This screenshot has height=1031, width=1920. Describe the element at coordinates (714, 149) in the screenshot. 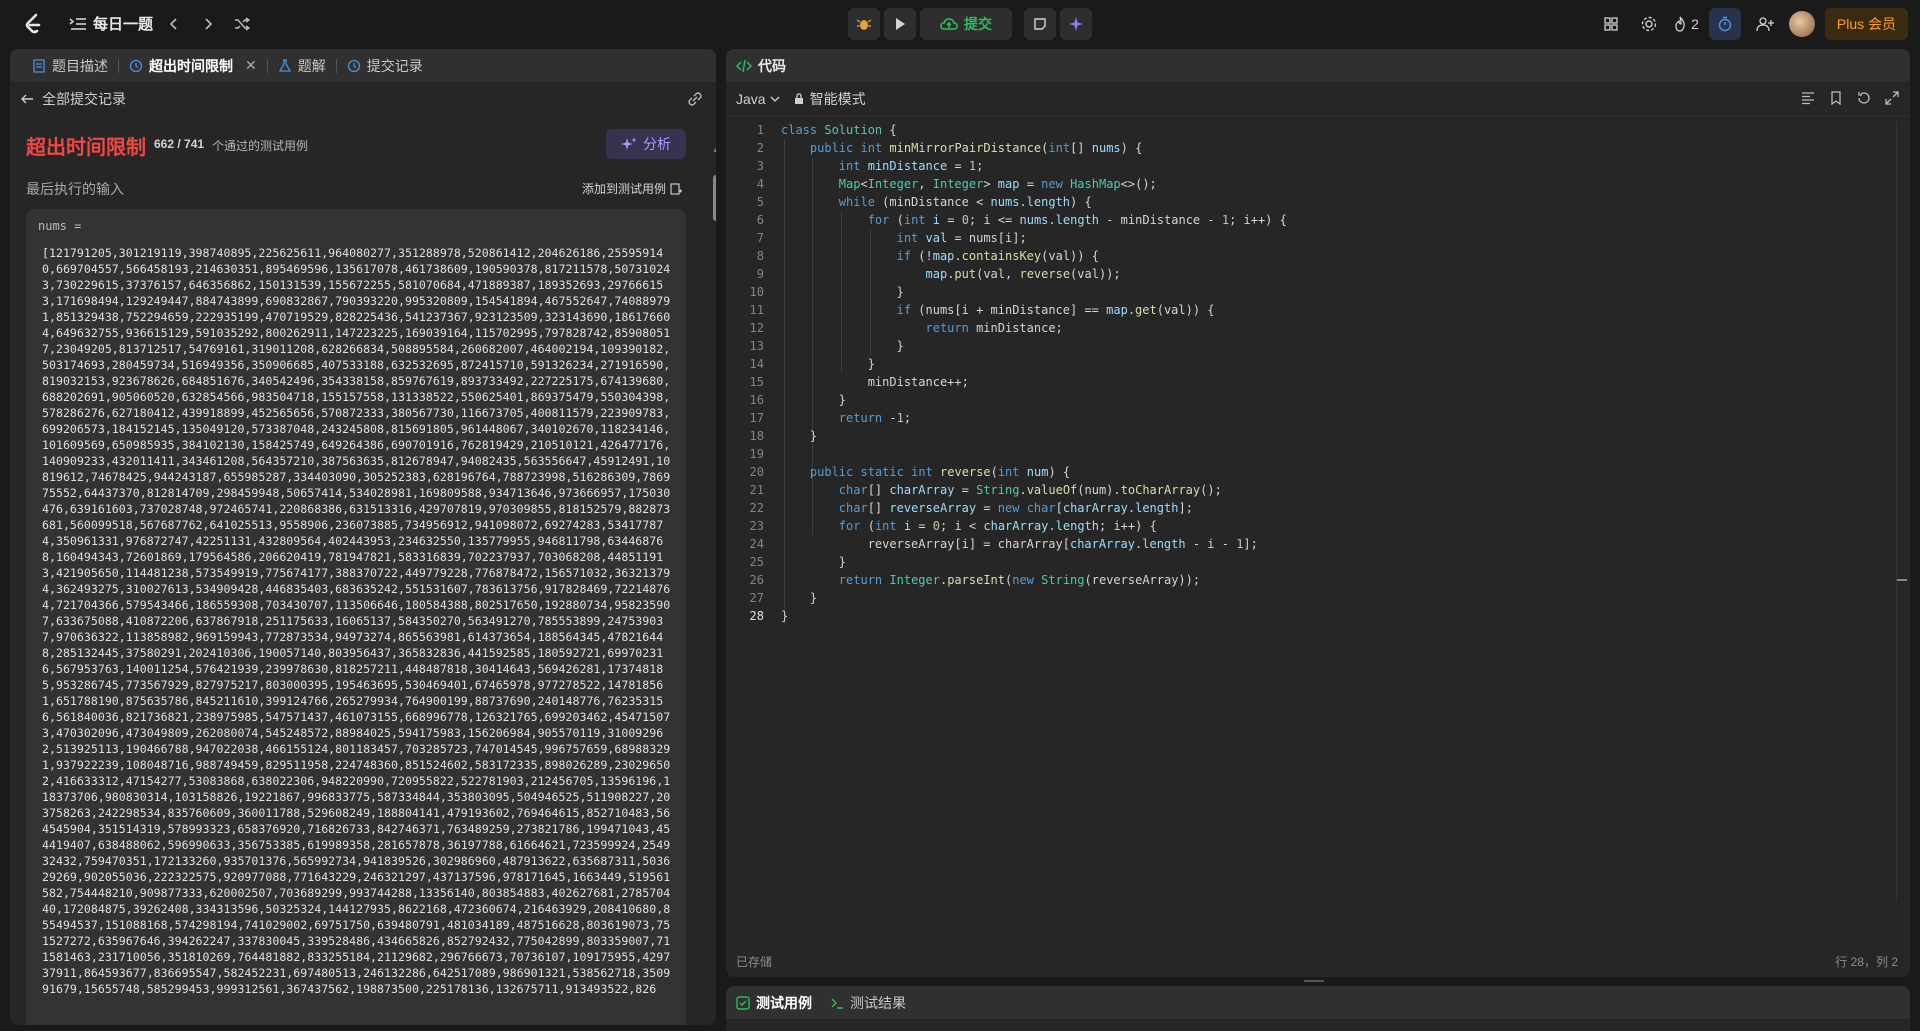

I see `scroll-up-icon: ▲` at that location.